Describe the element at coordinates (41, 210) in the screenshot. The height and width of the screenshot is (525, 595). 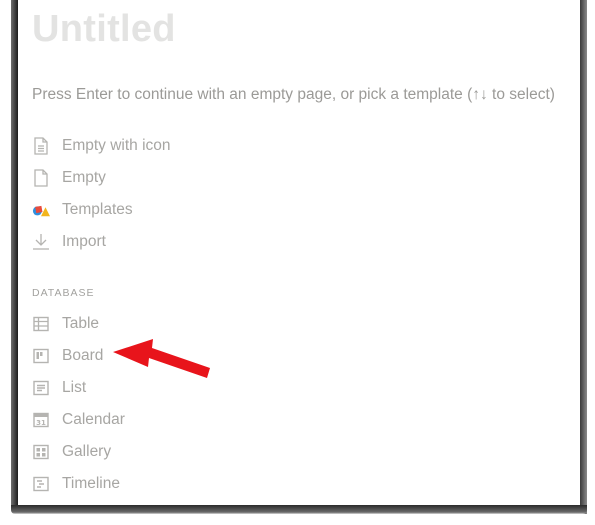
I see `templates-shapes-icon` at that location.